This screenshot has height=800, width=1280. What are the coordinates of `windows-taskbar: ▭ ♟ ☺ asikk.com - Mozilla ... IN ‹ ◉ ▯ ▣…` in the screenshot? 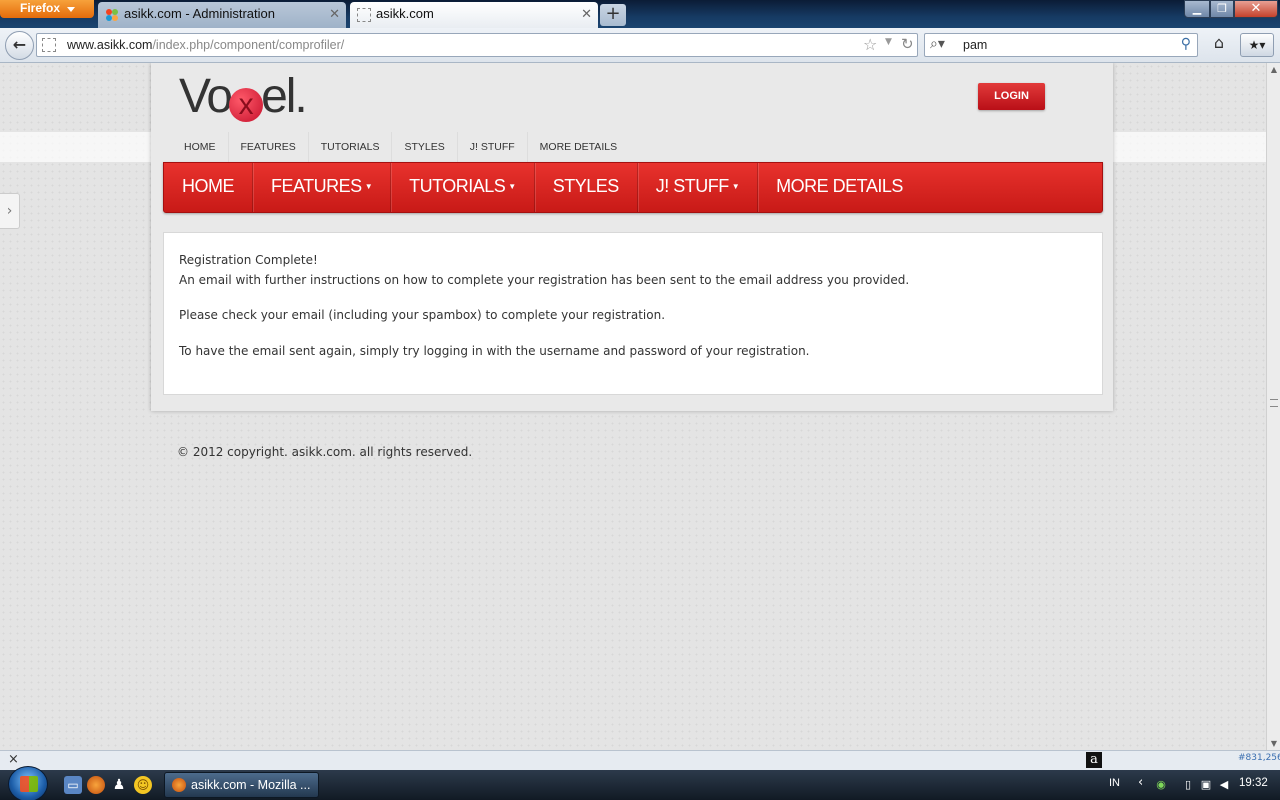 It's located at (640, 783).